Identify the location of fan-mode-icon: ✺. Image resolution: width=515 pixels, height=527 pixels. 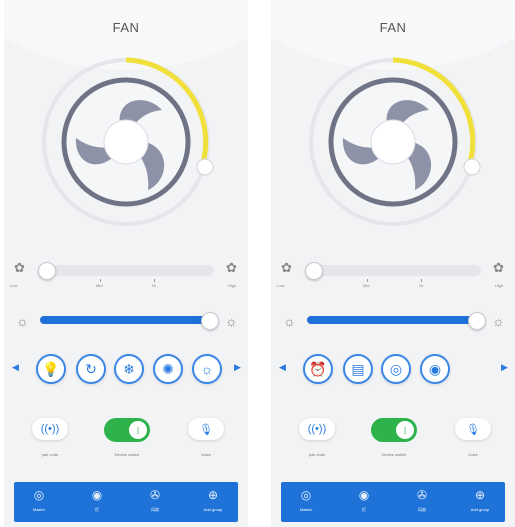
(168, 369).